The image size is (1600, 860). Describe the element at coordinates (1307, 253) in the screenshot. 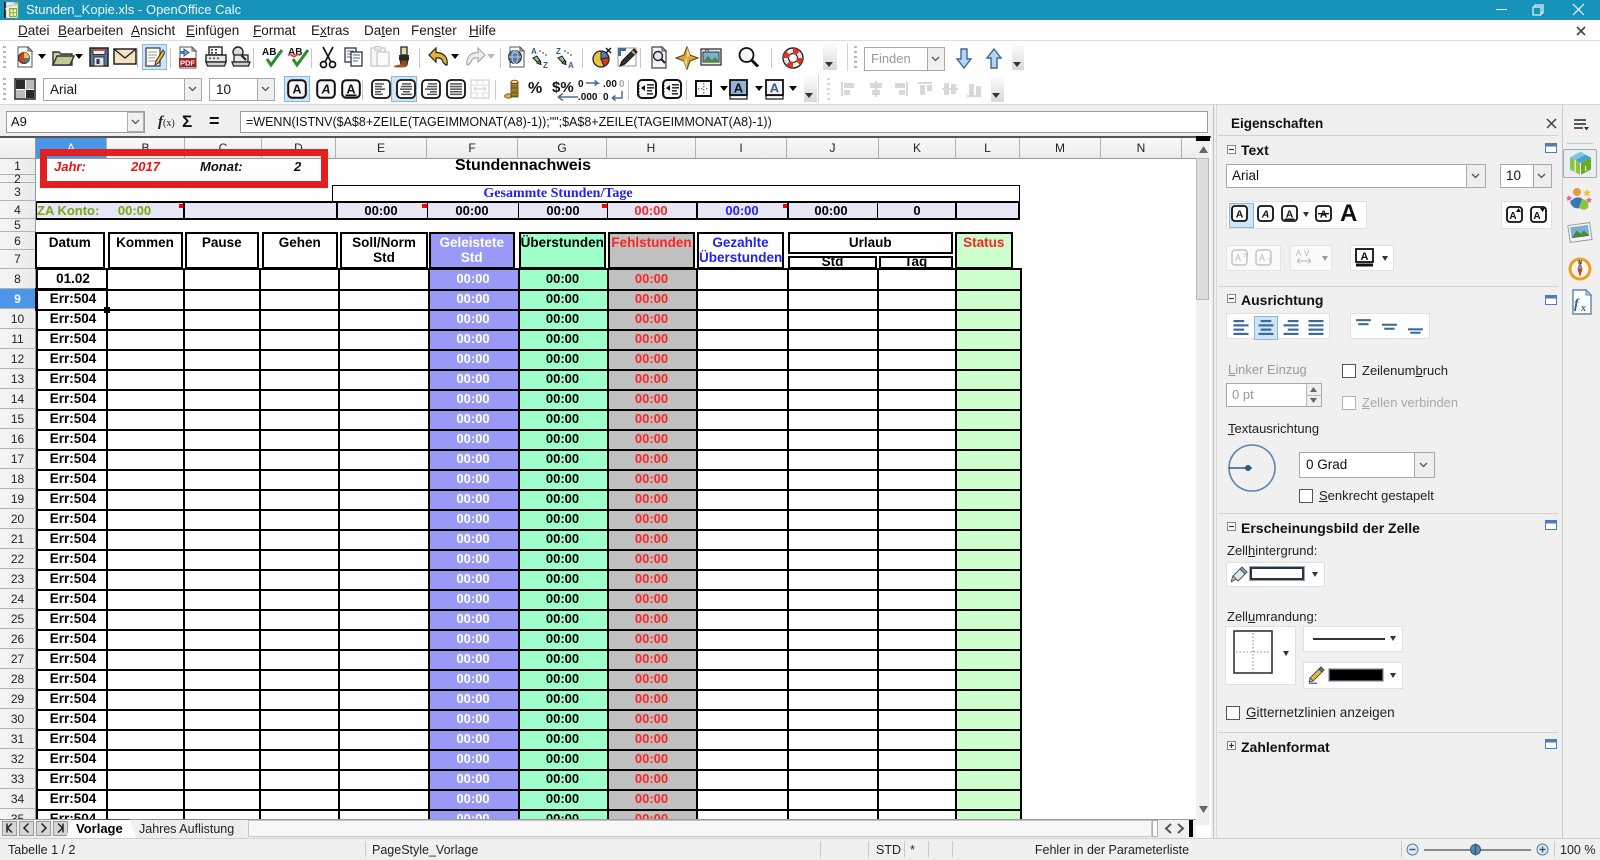

I see `svg-text: V` at that location.